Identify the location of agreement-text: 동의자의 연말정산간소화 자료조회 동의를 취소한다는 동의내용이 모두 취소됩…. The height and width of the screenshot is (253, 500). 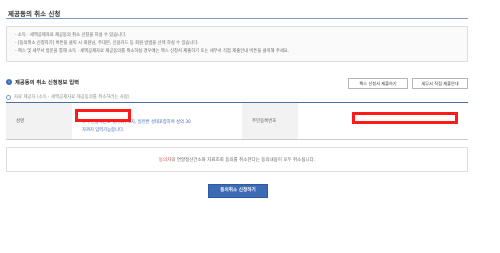
(237, 160).